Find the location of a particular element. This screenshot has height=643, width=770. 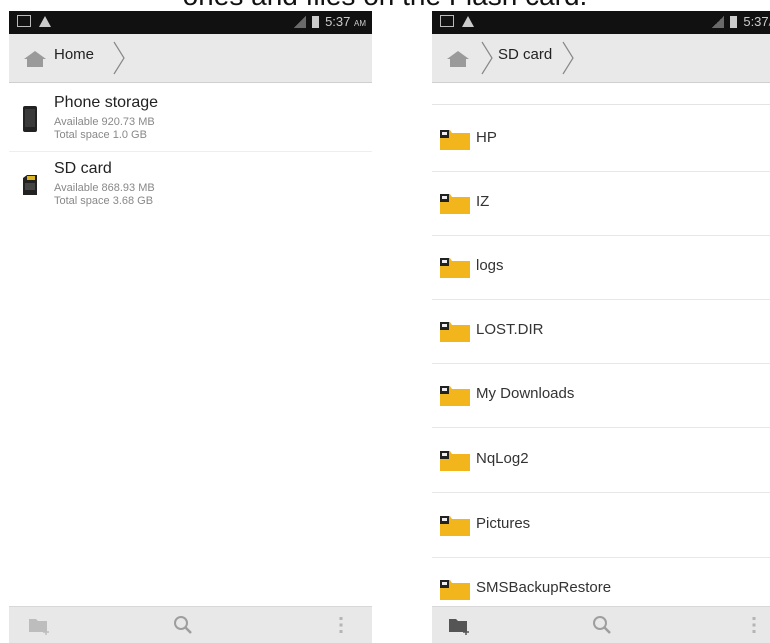

folder-item: Pictures is located at coordinates (601, 525).